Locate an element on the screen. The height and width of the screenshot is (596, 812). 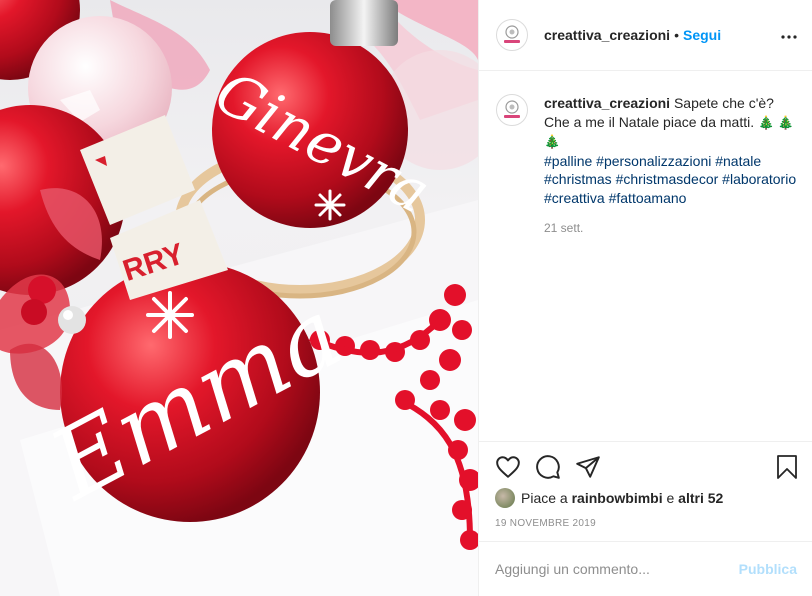
action-bar is located at coordinates (645, 466).